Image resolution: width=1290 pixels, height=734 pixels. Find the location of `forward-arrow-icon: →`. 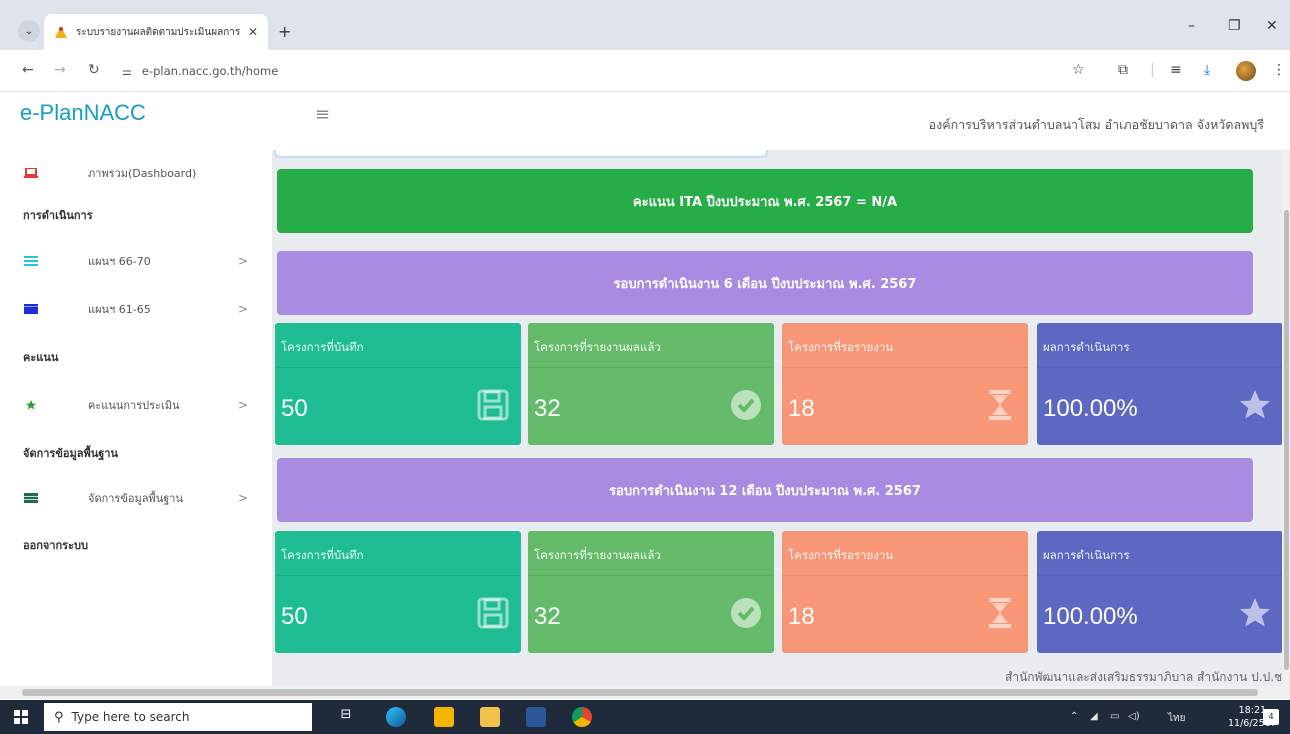

forward-arrow-icon: → is located at coordinates (60, 70).